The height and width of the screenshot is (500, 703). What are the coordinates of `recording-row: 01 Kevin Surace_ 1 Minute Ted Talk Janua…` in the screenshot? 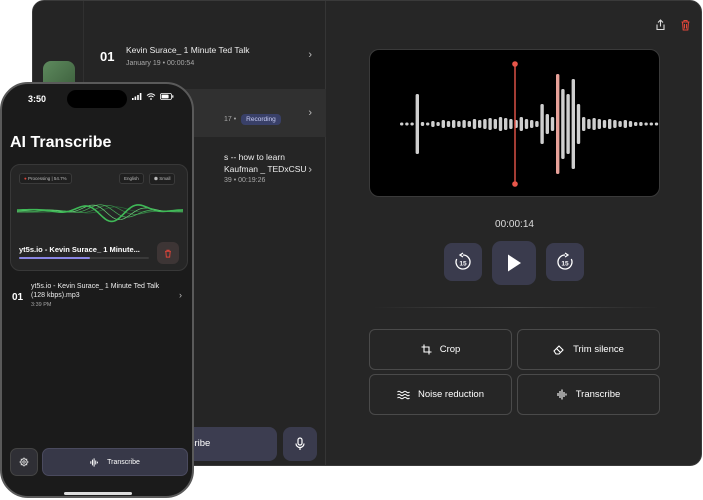 It's located at (205, 55).